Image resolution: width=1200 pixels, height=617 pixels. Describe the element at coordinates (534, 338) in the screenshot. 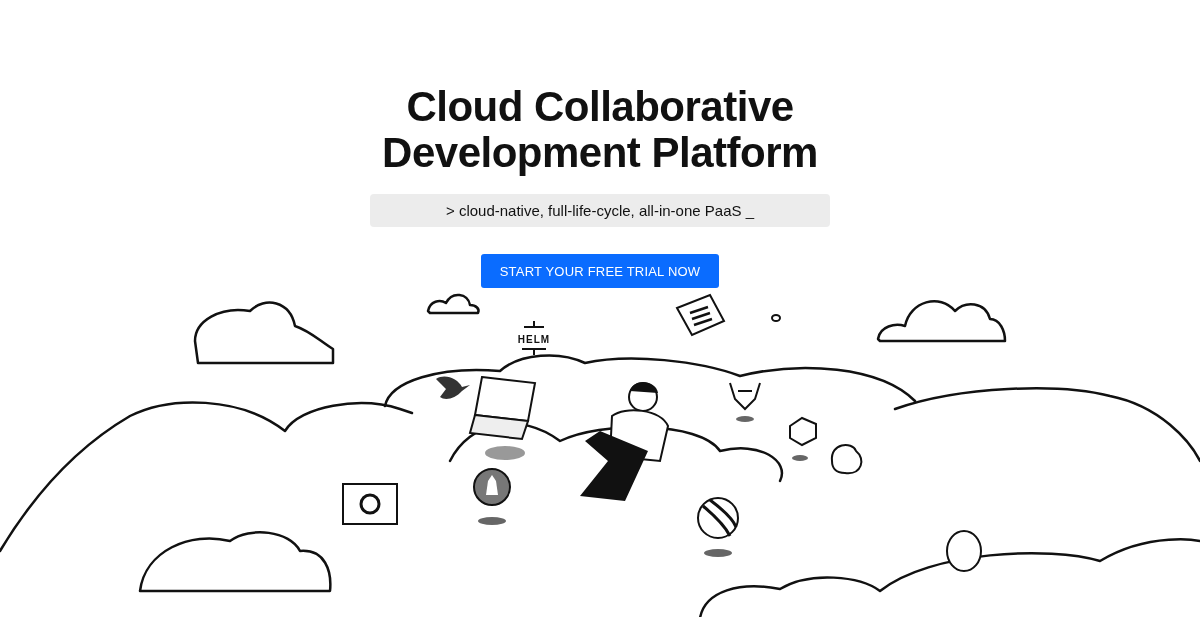

I see `helm-logo: HELM` at that location.